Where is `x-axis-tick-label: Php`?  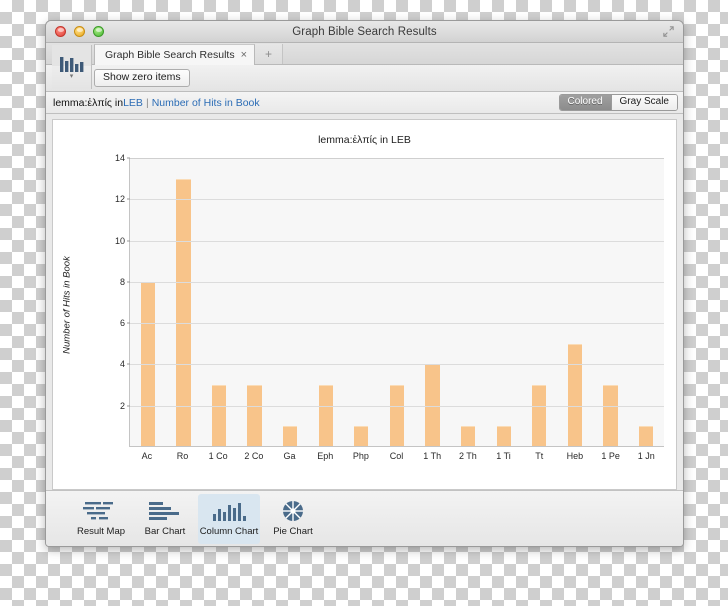
x-axis-tick-label: Php is located at coordinates (360, 456).